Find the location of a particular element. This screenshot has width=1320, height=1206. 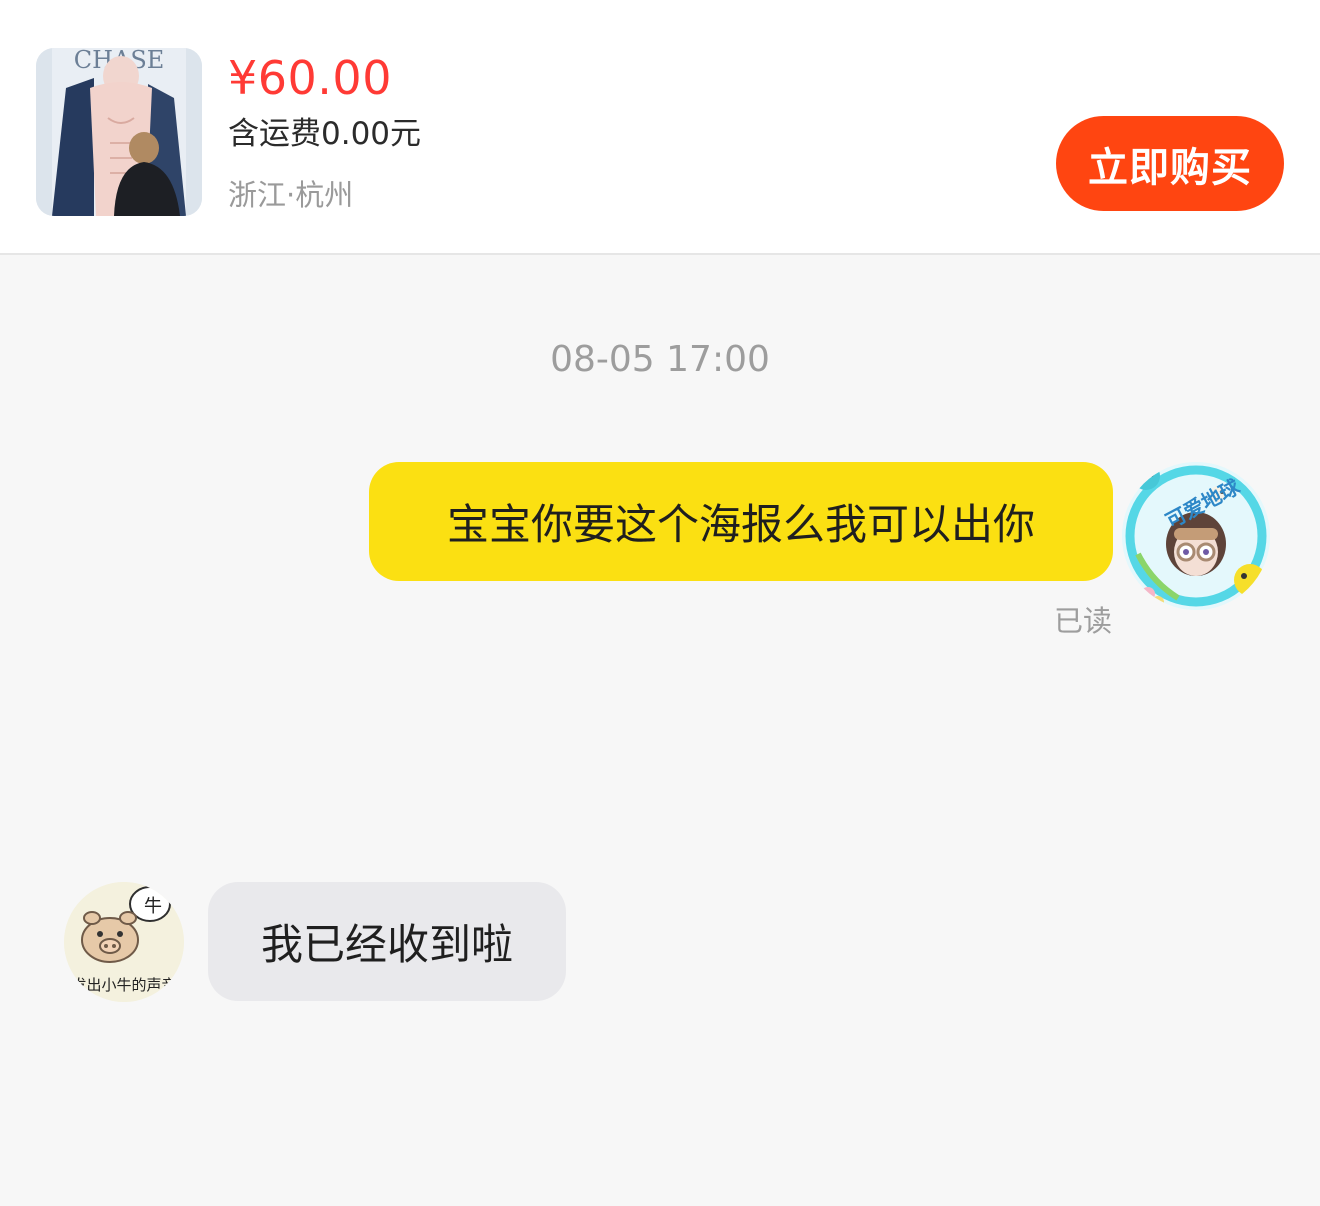

cartoon-pig-avatar-icon: 牛 发出小牛的声音 is located at coordinates (124, 942).